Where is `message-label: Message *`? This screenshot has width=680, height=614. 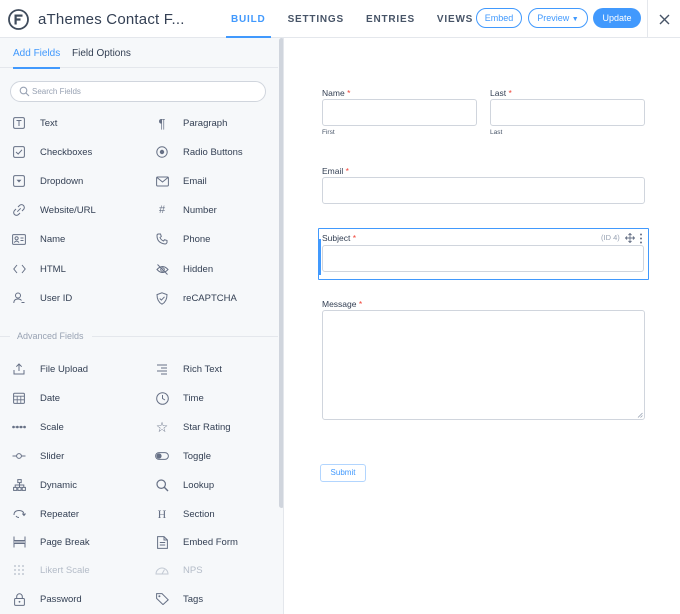
message-label: Message * is located at coordinates (342, 304).